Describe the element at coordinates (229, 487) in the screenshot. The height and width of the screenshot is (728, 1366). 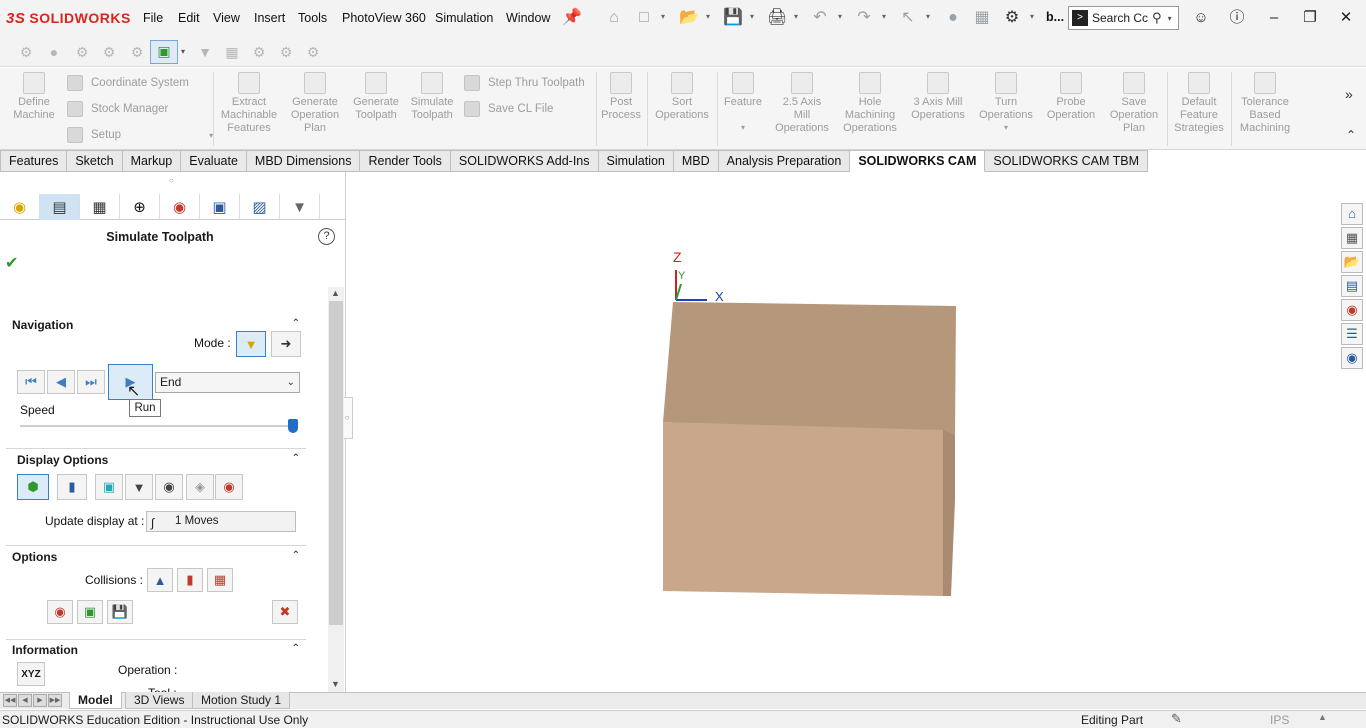
I see `display-gouge-button: ◉` at that location.